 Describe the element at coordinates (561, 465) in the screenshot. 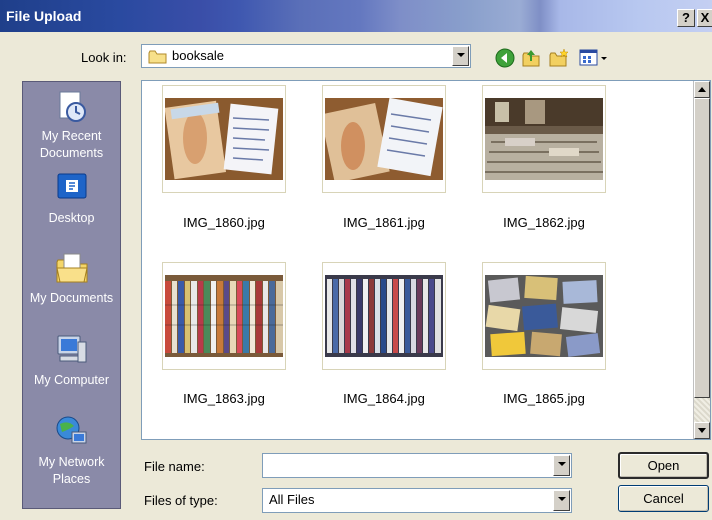

I see `file-name-dropdown-arrow` at that location.